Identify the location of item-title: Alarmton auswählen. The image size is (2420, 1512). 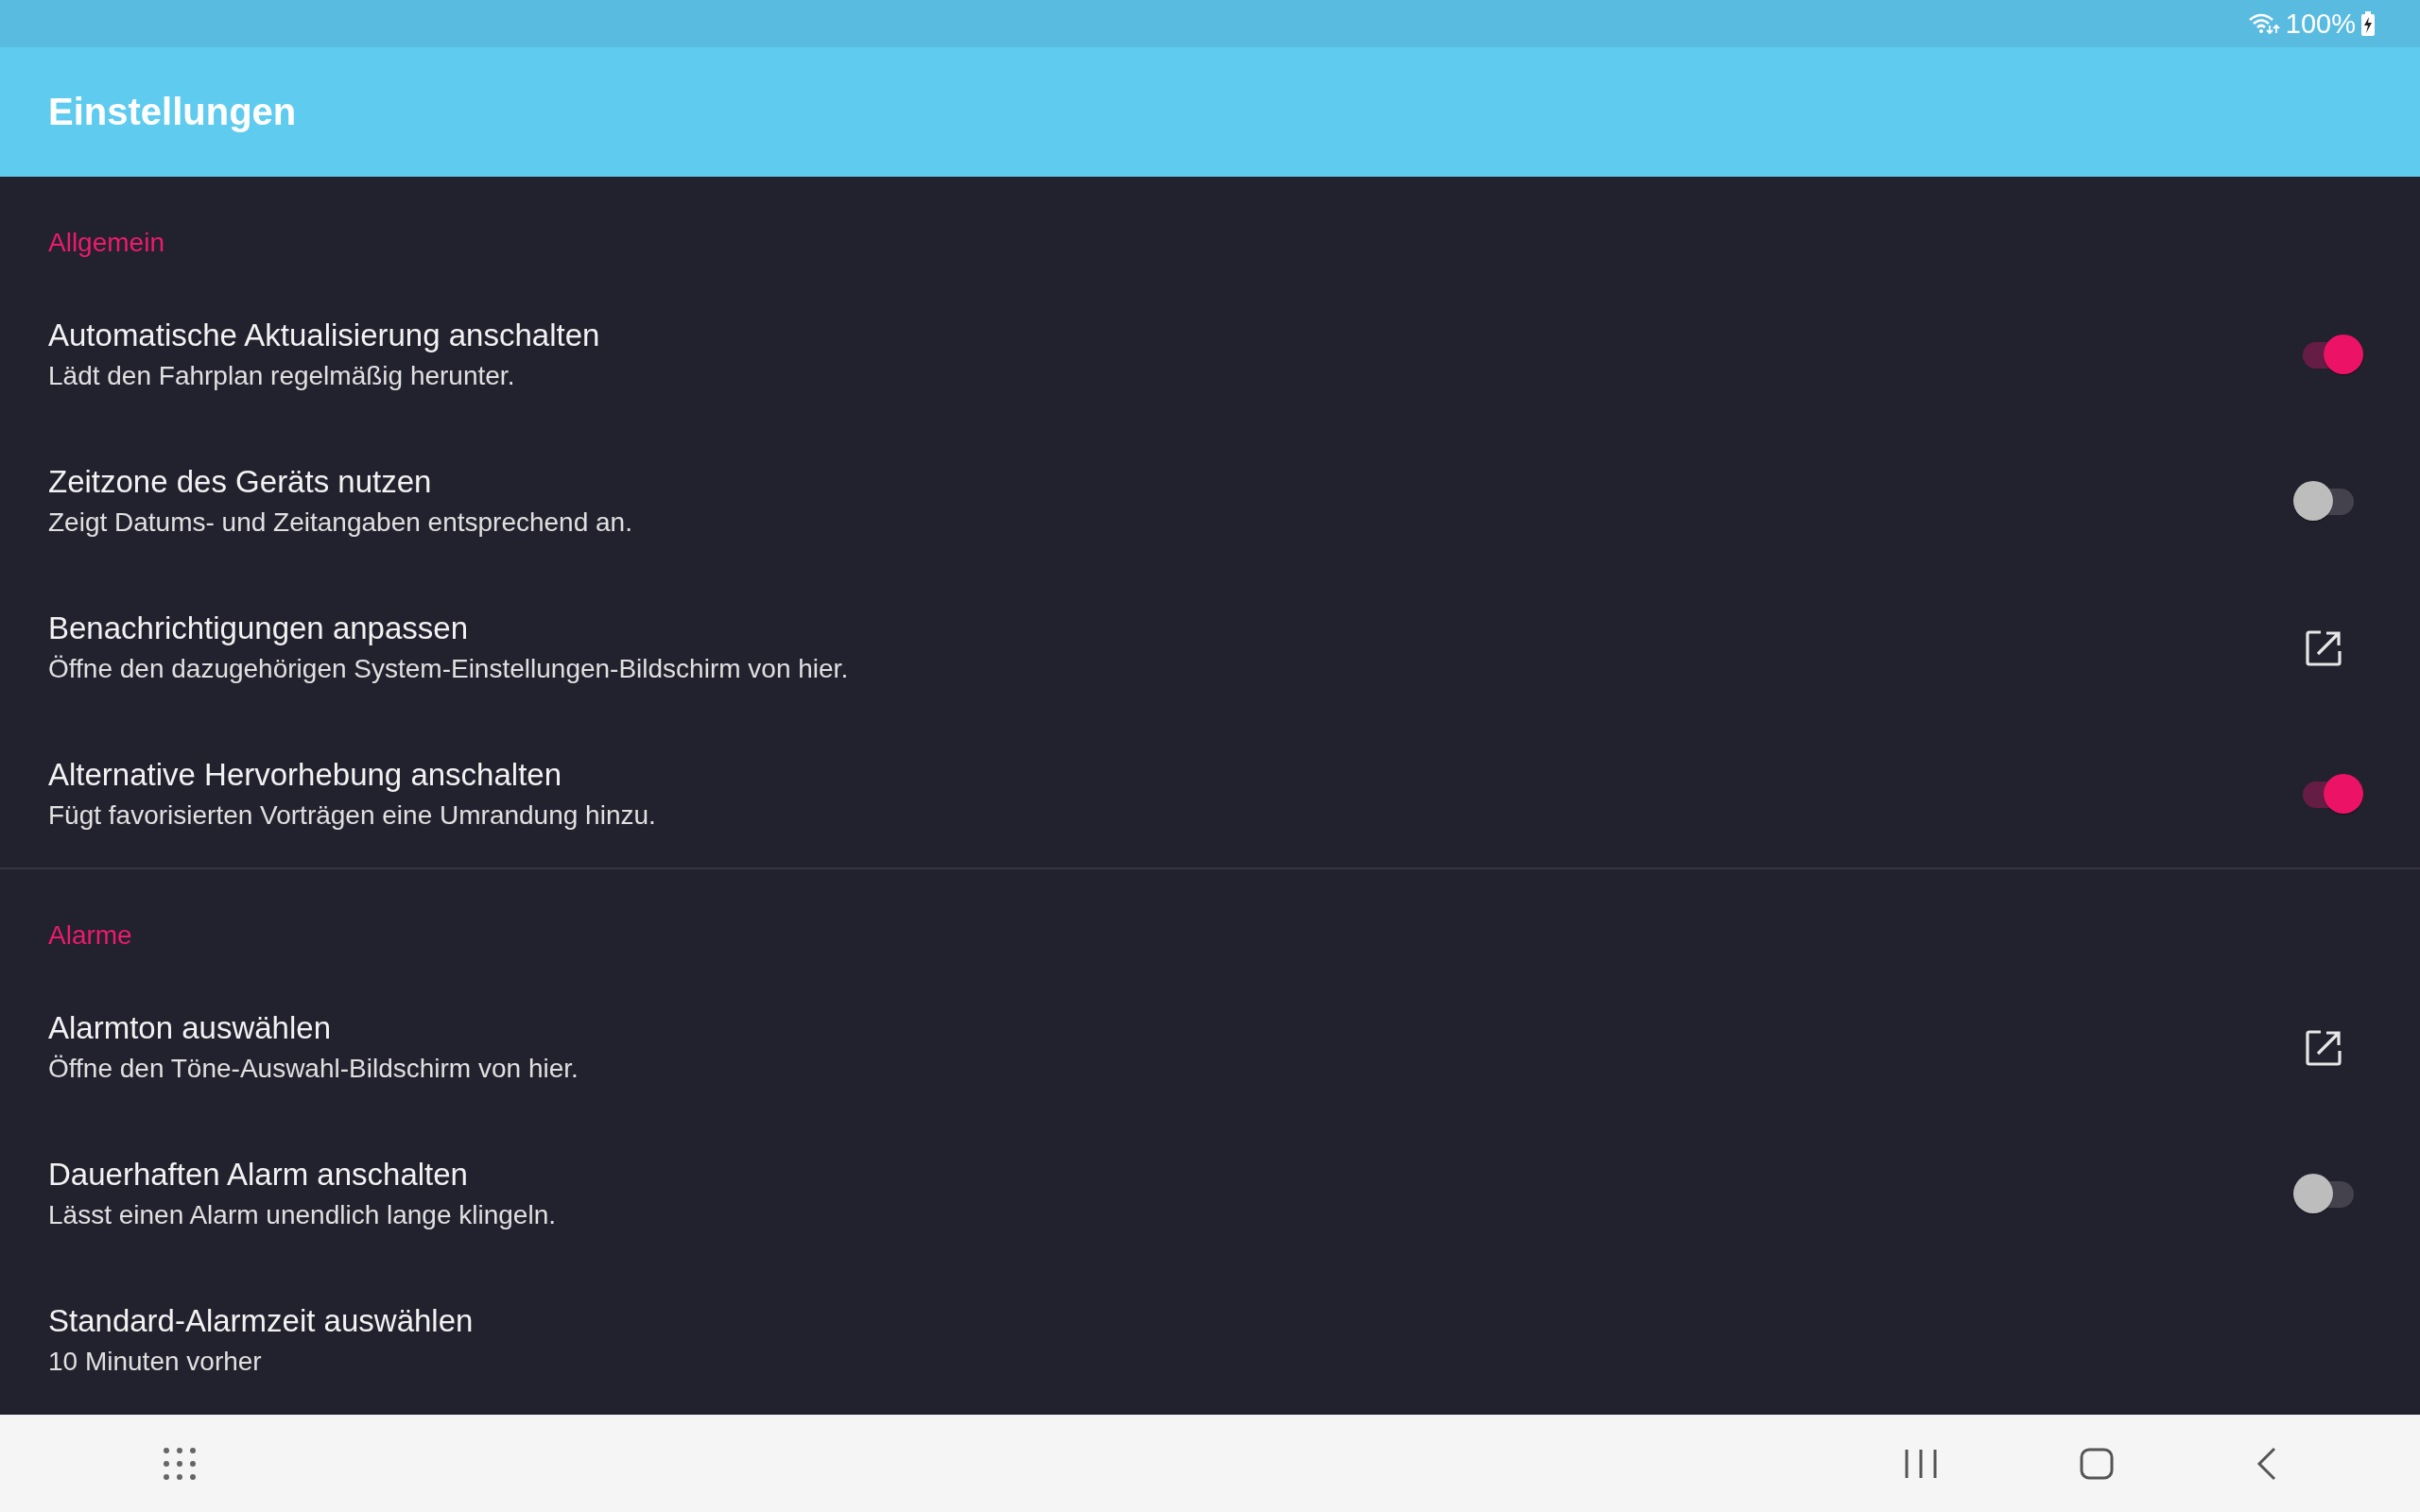
(189, 1027).